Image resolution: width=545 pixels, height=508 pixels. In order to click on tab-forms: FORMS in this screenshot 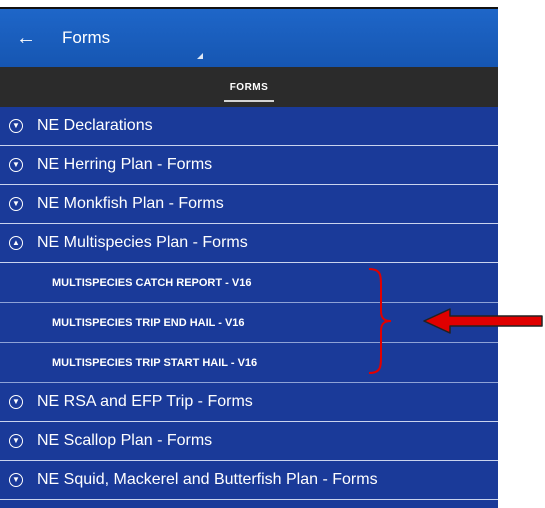, I will do `click(248, 87)`.